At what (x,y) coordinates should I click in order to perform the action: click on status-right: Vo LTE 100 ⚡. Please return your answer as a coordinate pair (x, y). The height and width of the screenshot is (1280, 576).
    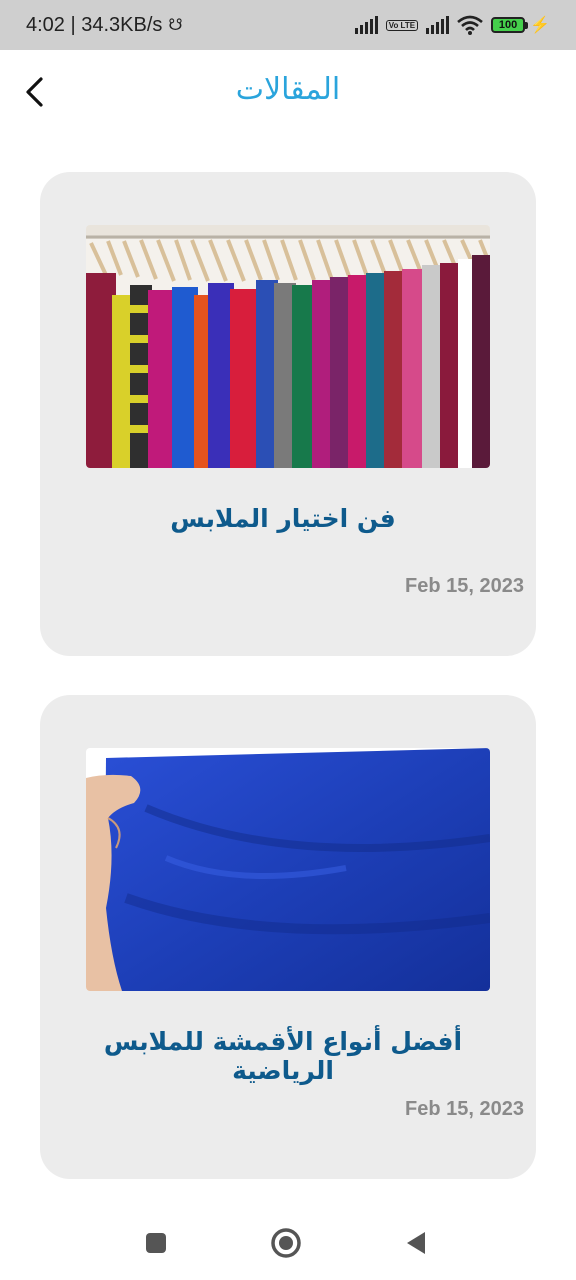
    Looking at the image, I should click on (452, 25).